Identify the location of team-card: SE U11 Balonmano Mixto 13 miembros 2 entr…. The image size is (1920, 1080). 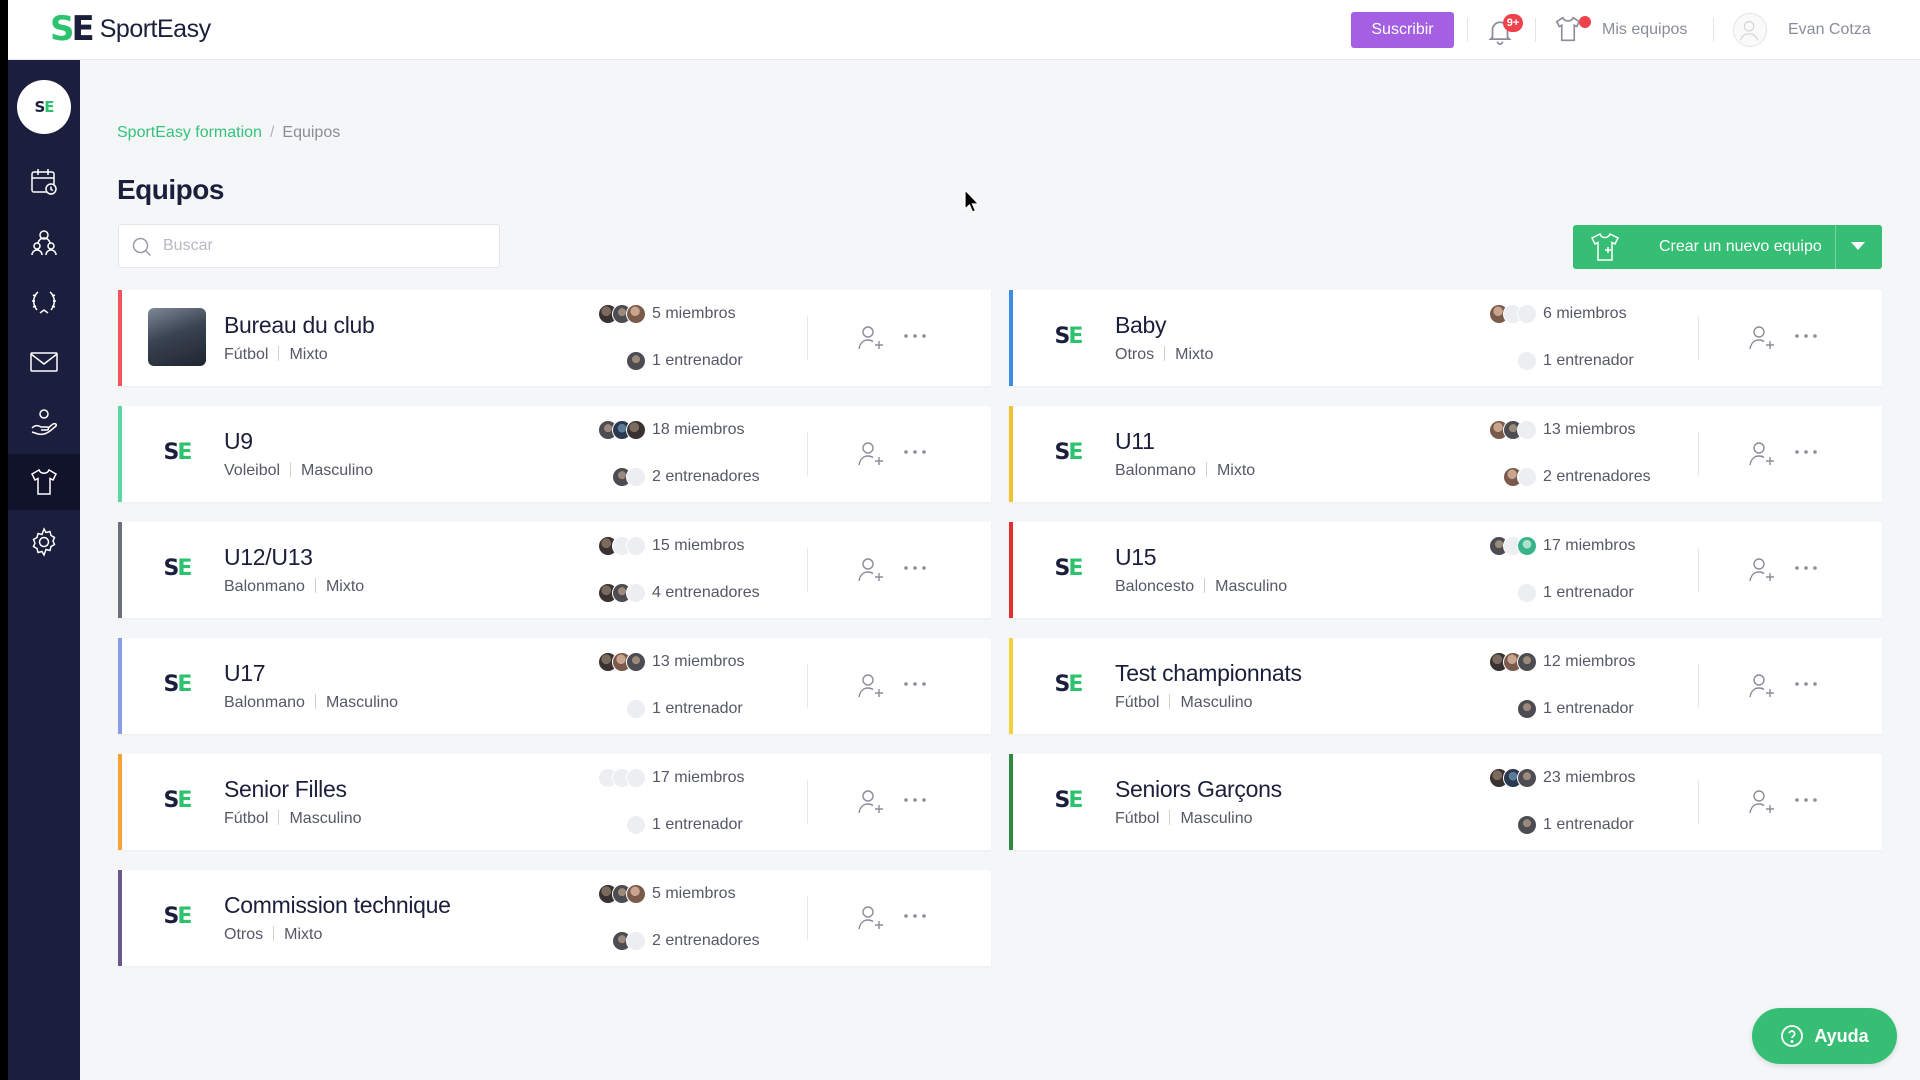
(1445, 454).